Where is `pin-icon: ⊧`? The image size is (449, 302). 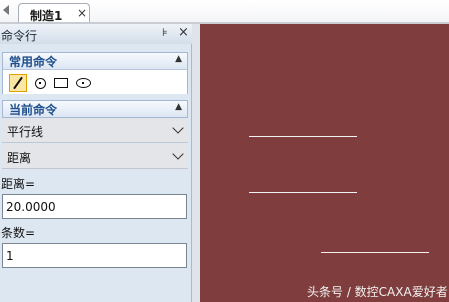 pin-icon: ⊧ is located at coordinates (165, 32).